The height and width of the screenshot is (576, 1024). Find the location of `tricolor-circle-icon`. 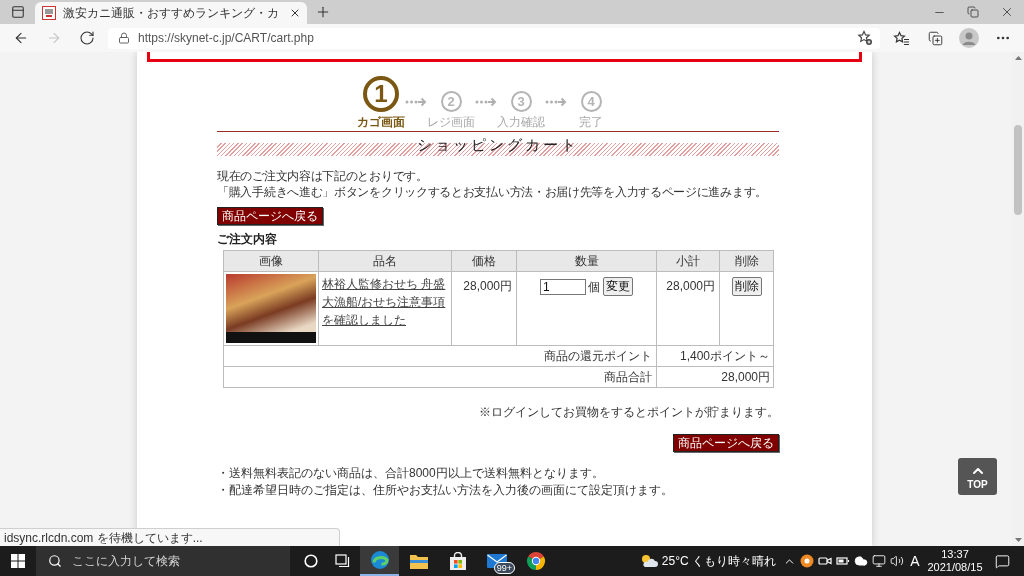

tricolor-circle-icon is located at coordinates (535, 561).